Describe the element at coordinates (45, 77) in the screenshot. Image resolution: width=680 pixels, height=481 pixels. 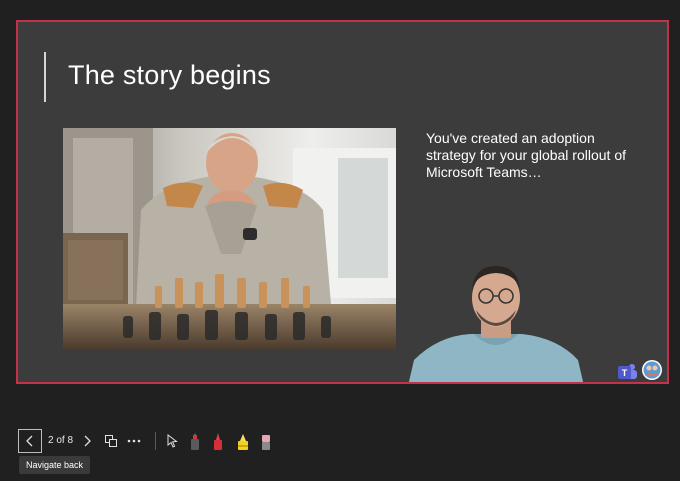
I see `title-accent-bar` at that location.